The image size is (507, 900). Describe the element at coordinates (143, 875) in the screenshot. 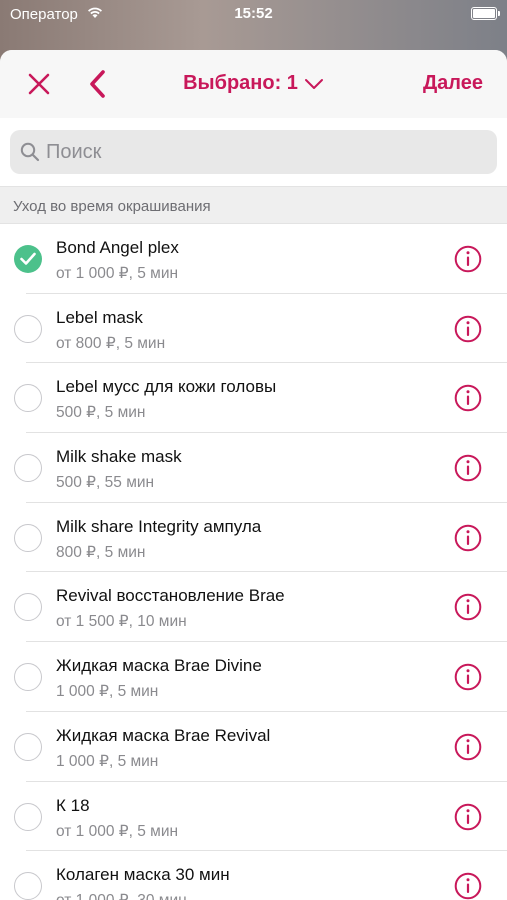

I see `service-name: Колаген маска 30 мин` at that location.